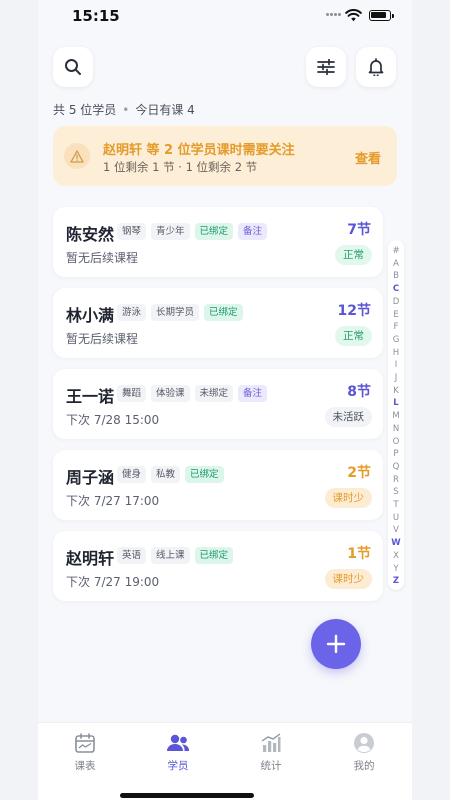 Image resolution: width=450 pixels, height=800 pixels. Describe the element at coordinates (132, 555) in the screenshot. I see `student-tag: 英语` at that location.